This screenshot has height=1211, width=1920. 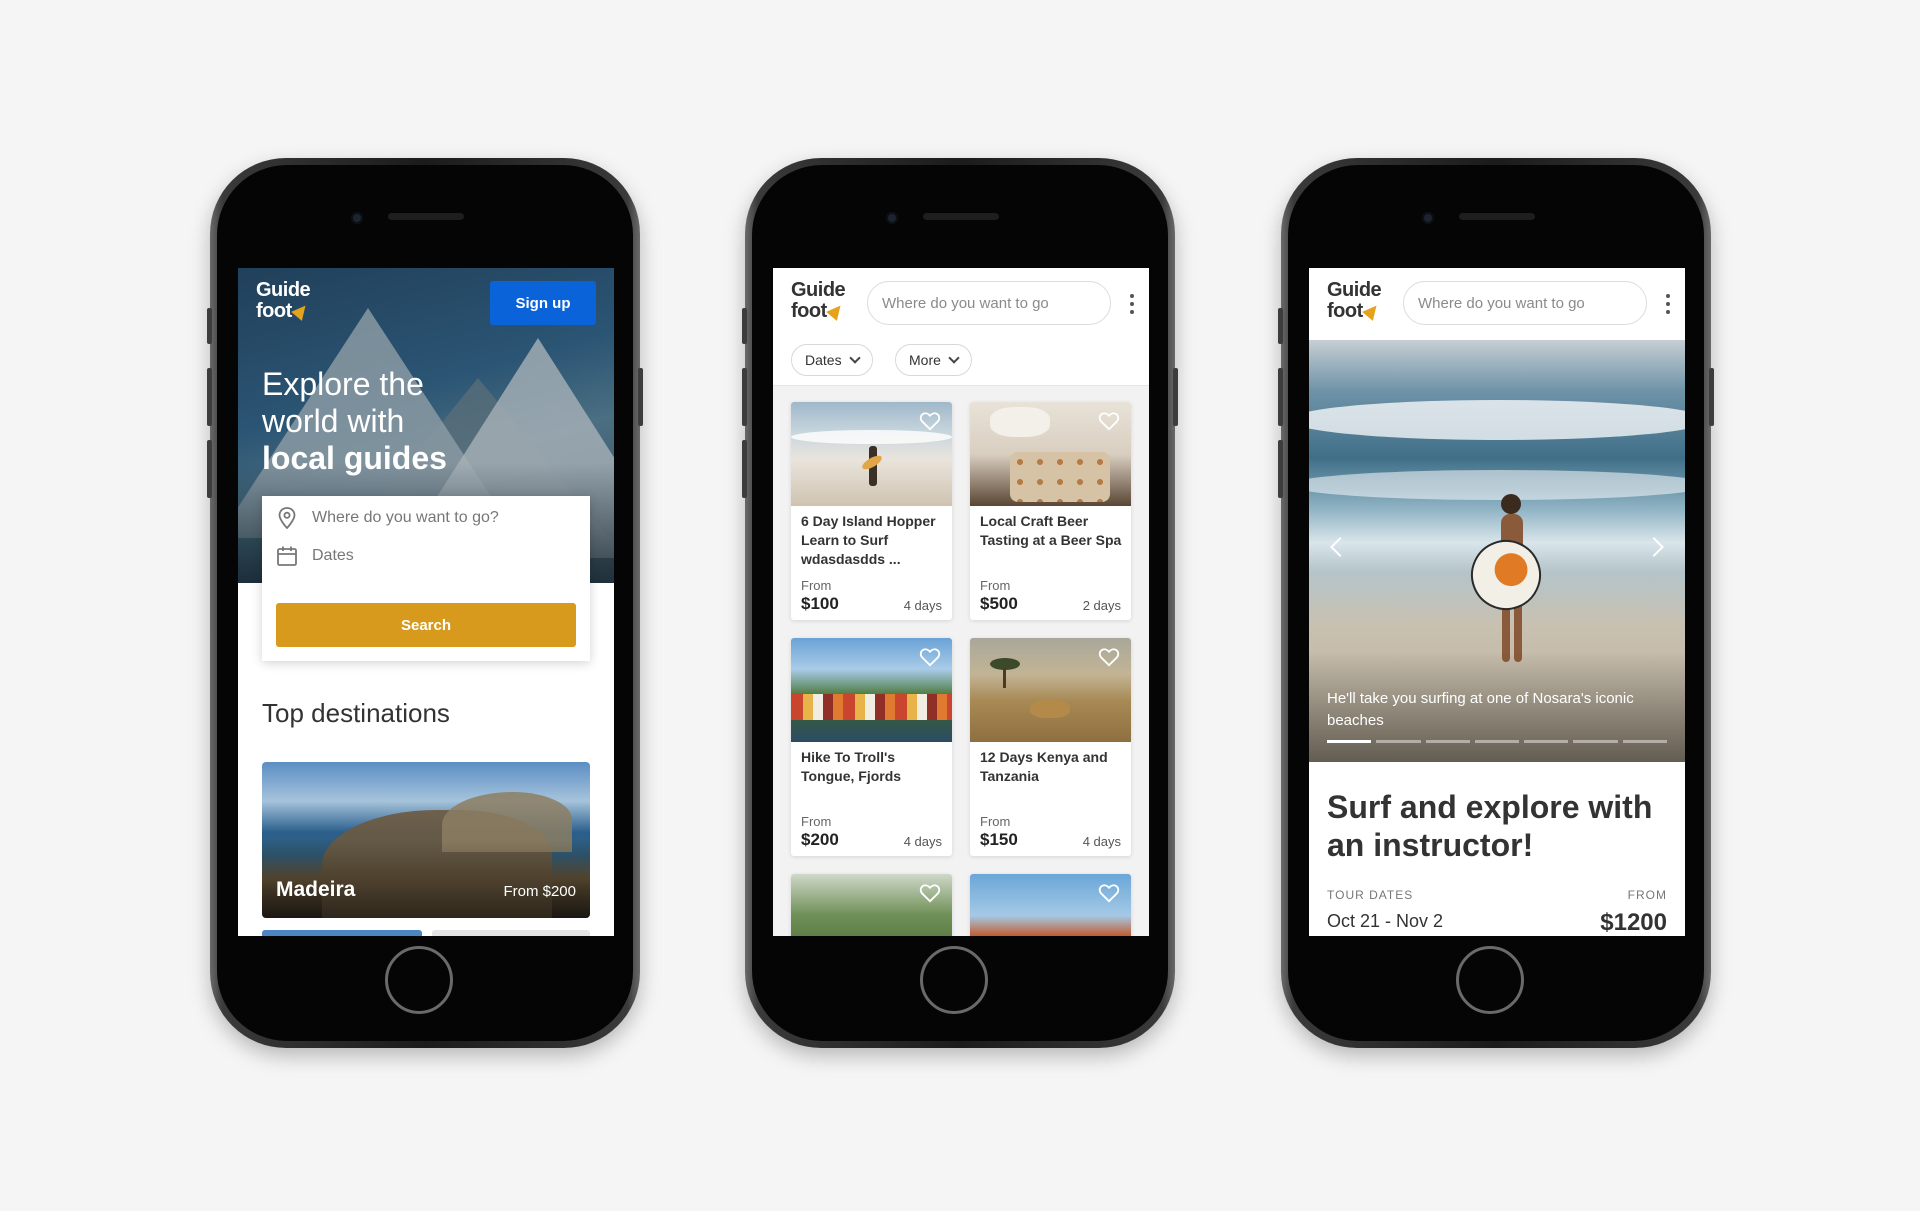 I want to click on from-label: FROM, so click(x=1647, y=895).